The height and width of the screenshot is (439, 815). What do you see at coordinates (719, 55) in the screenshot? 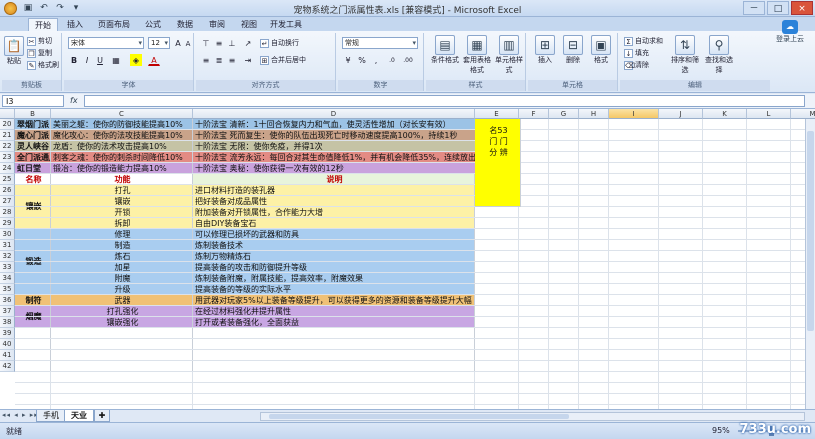
I see `find-select-button: ⚲ 查找和选择` at bounding box center [719, 55].